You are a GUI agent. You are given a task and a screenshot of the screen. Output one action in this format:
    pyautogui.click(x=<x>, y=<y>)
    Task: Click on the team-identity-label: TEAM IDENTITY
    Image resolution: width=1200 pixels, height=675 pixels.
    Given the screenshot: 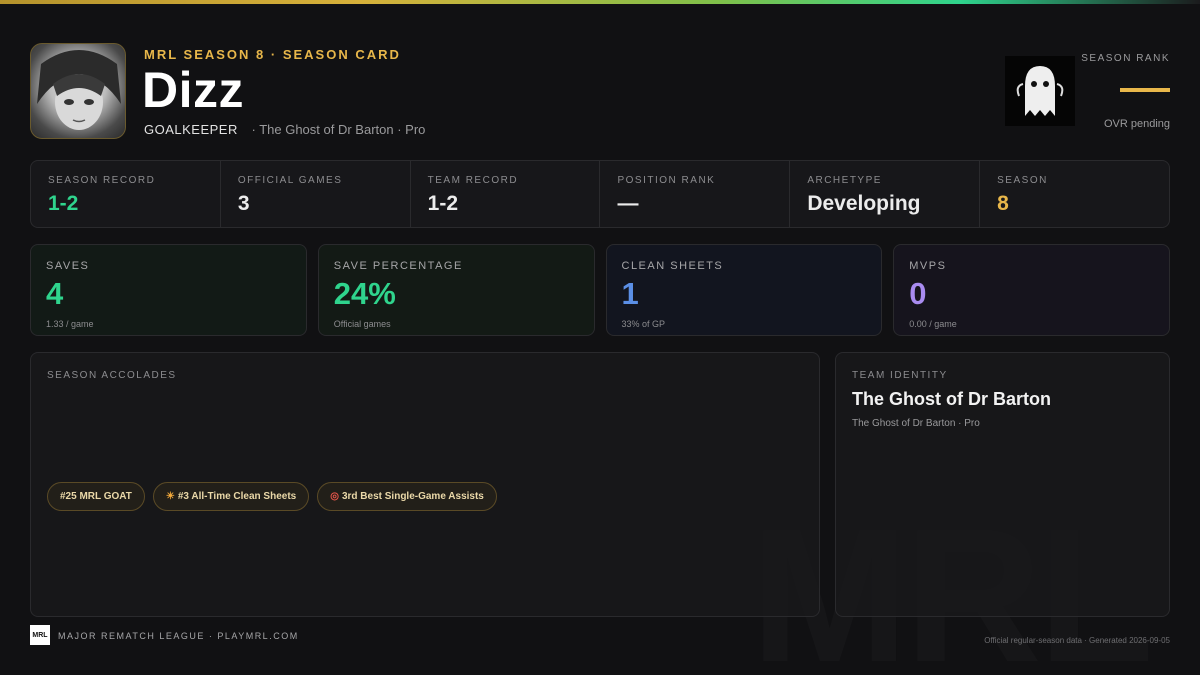 What is the action you would take?
    pyautogui.click(x=900, y=375)
    